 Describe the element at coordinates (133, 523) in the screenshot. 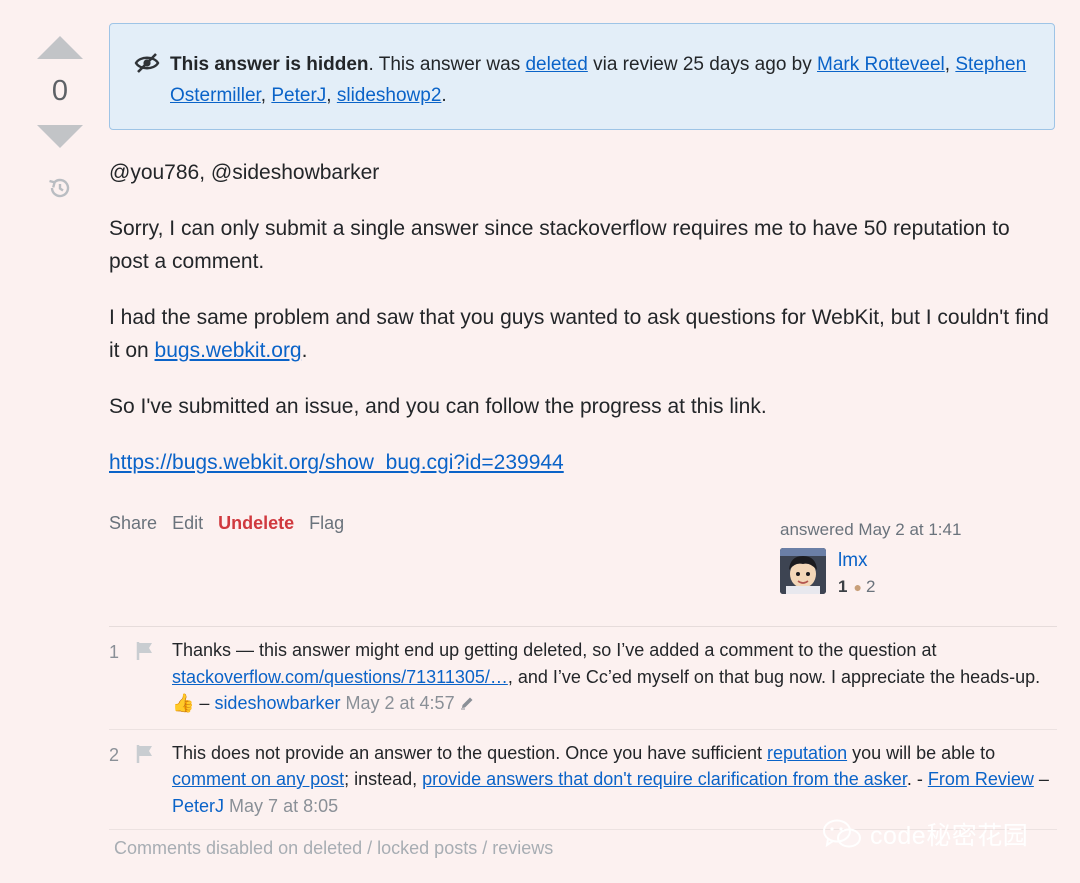

I see `share-button: Share` at that location.